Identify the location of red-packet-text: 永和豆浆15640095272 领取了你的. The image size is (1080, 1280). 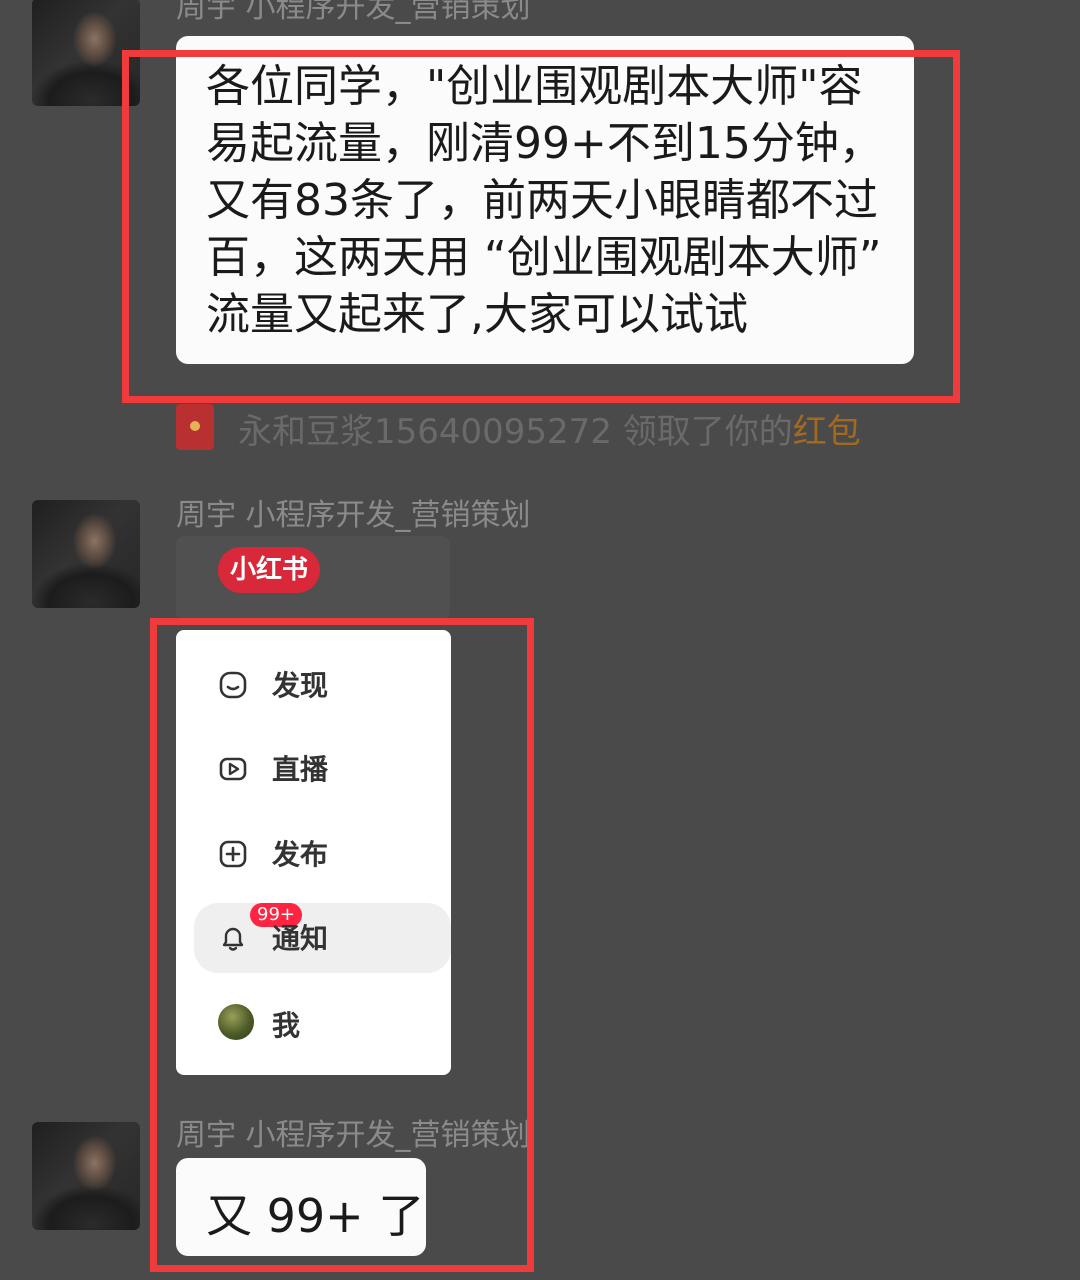
(515, 432).